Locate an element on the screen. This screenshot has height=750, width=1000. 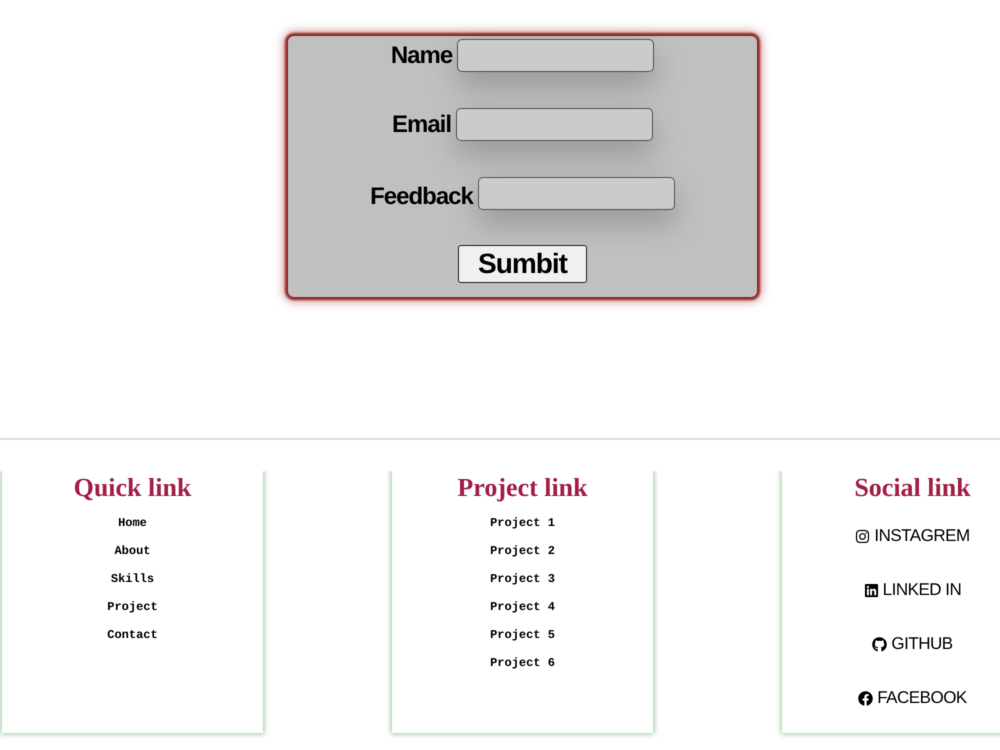
footer-link: Project 4 is located at coordinates (522, 607).